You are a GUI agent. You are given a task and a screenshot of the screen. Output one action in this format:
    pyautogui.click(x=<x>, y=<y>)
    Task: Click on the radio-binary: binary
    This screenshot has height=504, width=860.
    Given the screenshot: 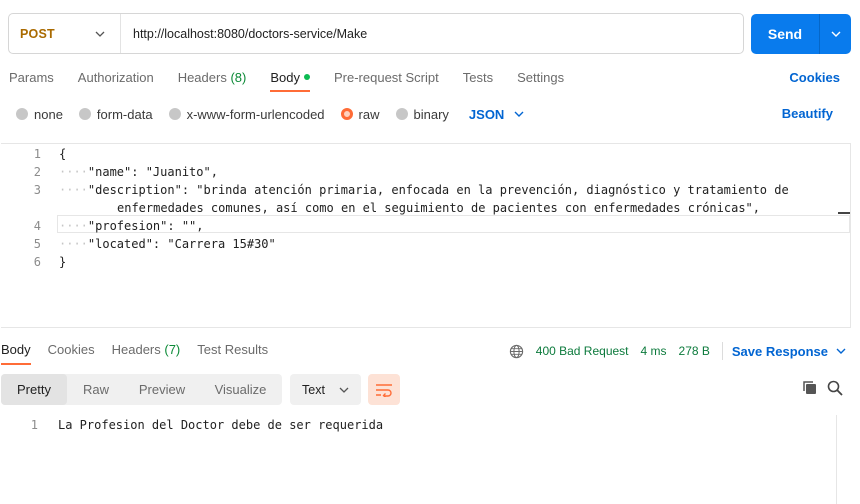 What is the action you would take?
    pyautogui.click(x=422, y=114)
    